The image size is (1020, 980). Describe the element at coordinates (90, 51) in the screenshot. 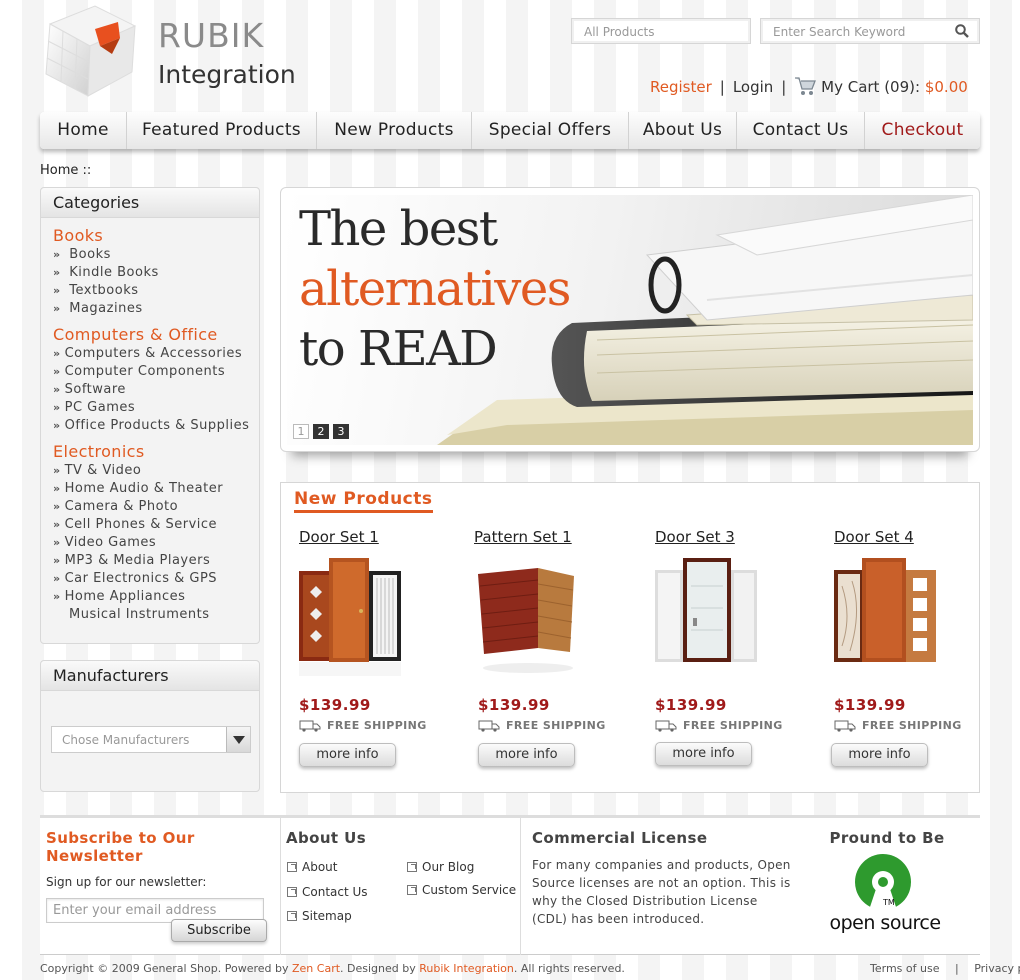

I see `rubik-cube-logo` at that location.